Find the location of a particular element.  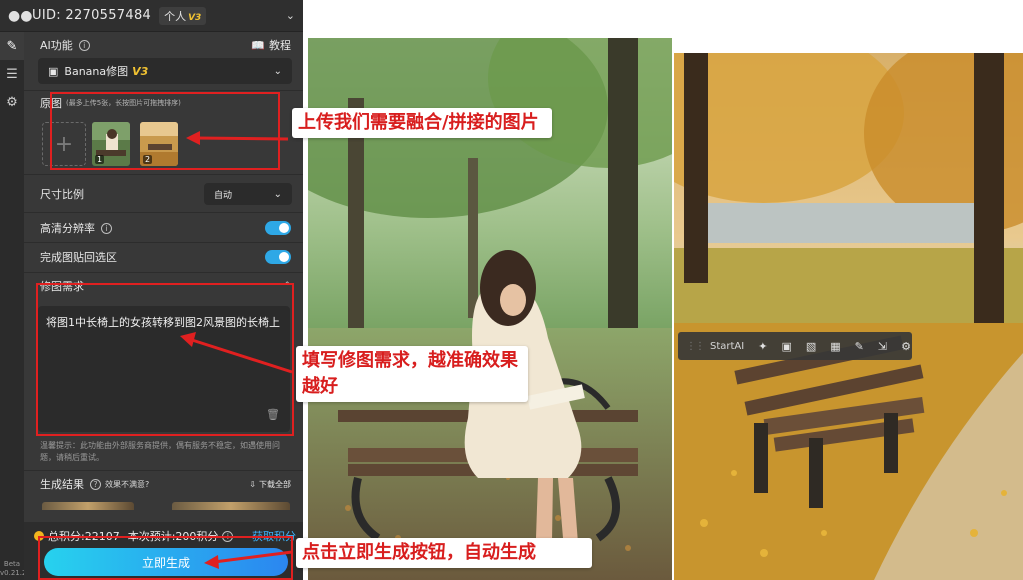

requirement-highlight is located at coordinates (165, 359).